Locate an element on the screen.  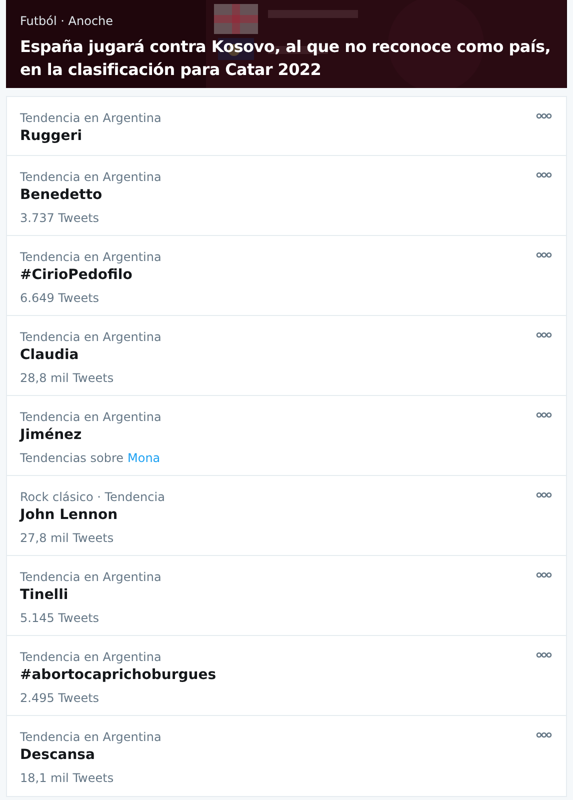
tweet-count: 28,8 mil Tweets is located at coordinates (67, 378).